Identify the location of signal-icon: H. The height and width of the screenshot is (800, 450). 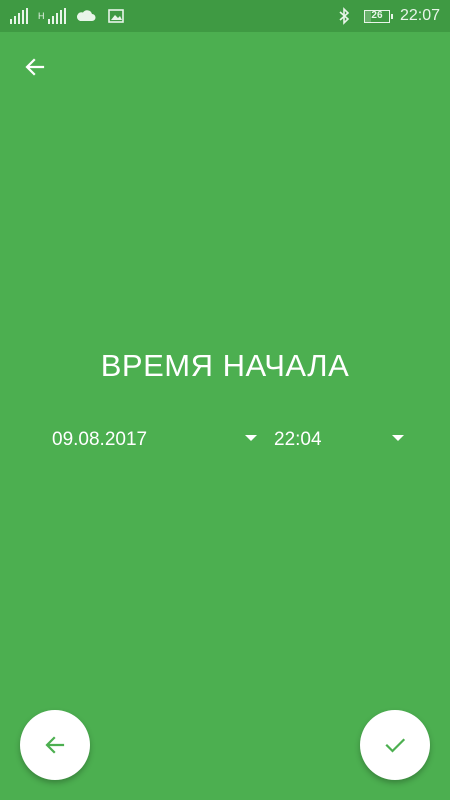
(52, 16).